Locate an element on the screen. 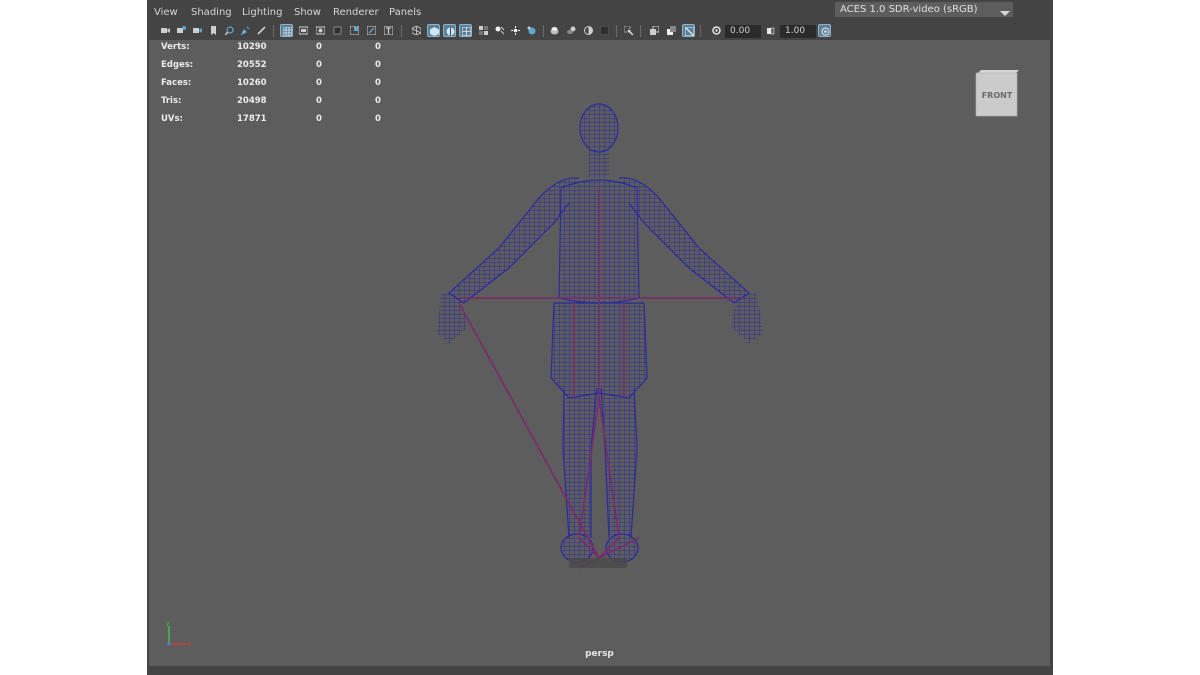 The width and height of the screenshot is (1200, 675). hud-value: 20498 is located at coordinates (252, 101).